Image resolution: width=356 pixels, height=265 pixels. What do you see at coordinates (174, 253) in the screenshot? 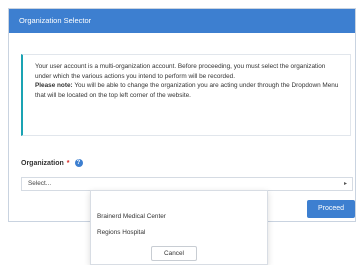
I see `cancel-button: Cancel` at bounding box center [174, 253].